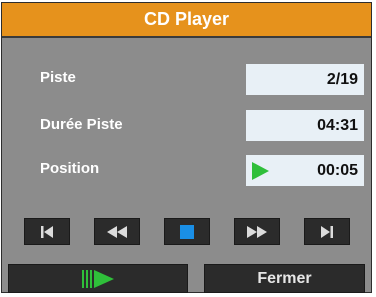 The image size is (376, 297). What do you see at coordinates (305, 125) in the screenshot?
I see `duration-field: 04:31` at bounding box center [305, 125].